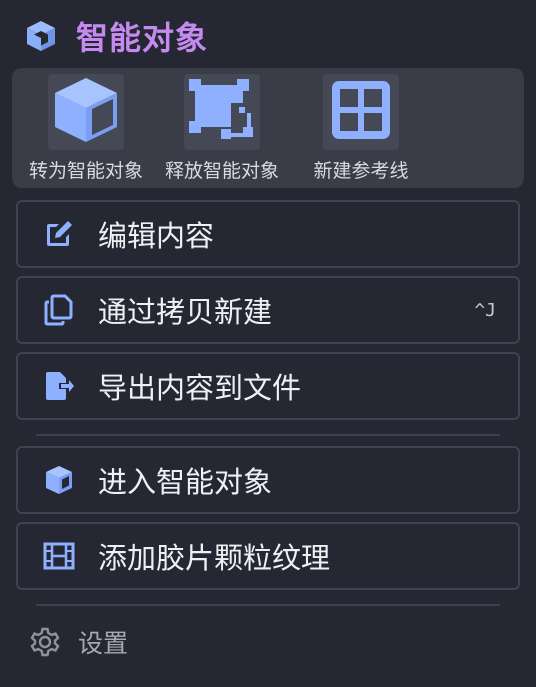 This screenshot has width=536, height=687. Describe the element at coordinates (59, 310) in the screenshot. I see `copy-icon` at that location.